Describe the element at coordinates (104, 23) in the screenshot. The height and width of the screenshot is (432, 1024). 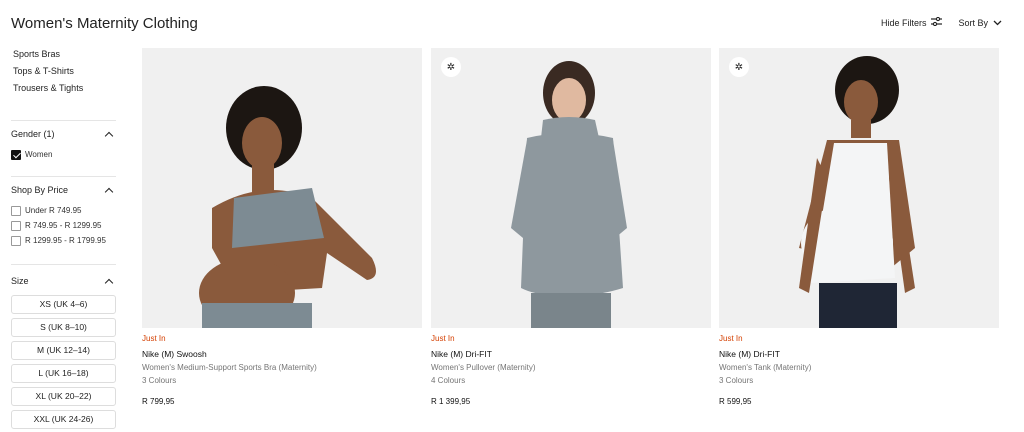
I see `page-title: Women's Maternity Clothing` at that location.